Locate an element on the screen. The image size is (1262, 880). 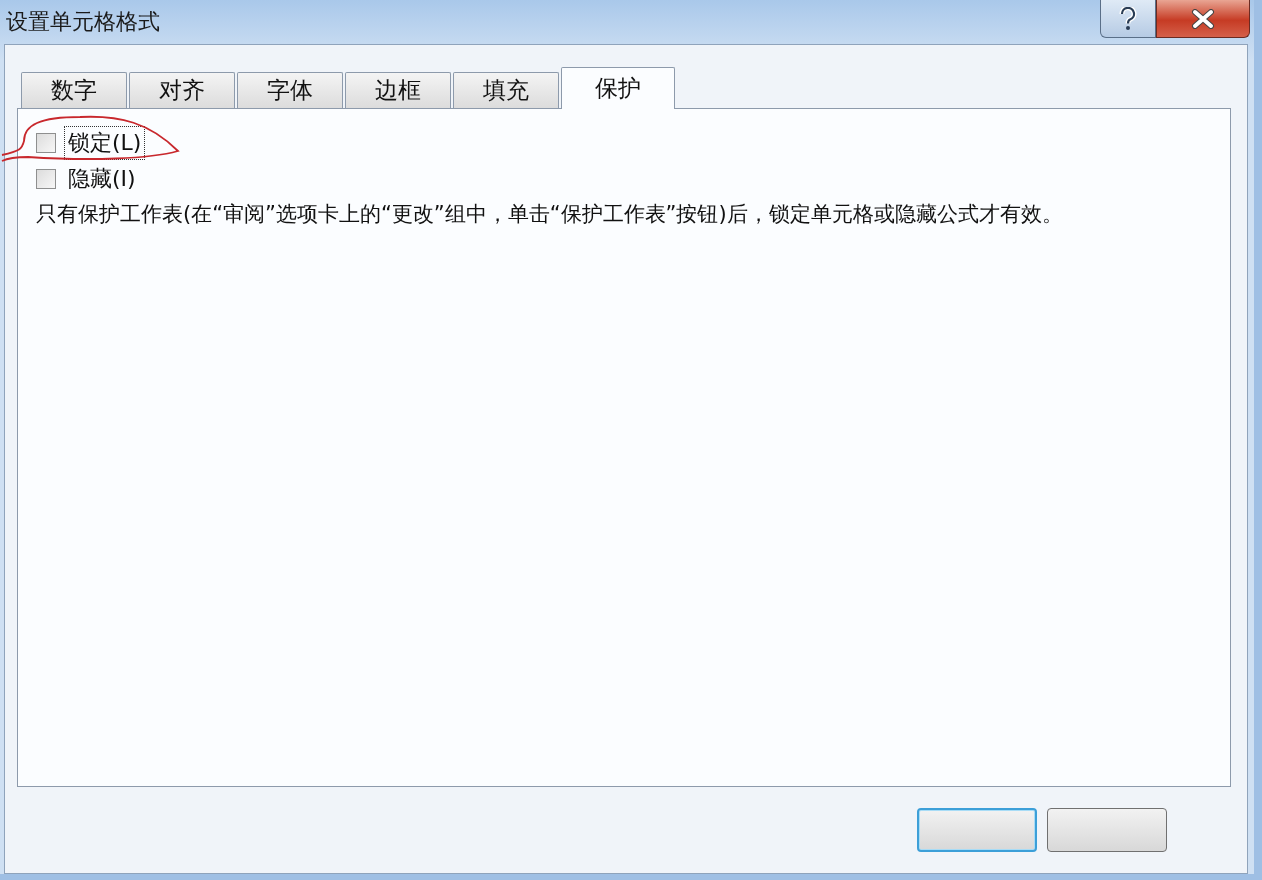
tab: 边框 is located at coordinates (398, 90).